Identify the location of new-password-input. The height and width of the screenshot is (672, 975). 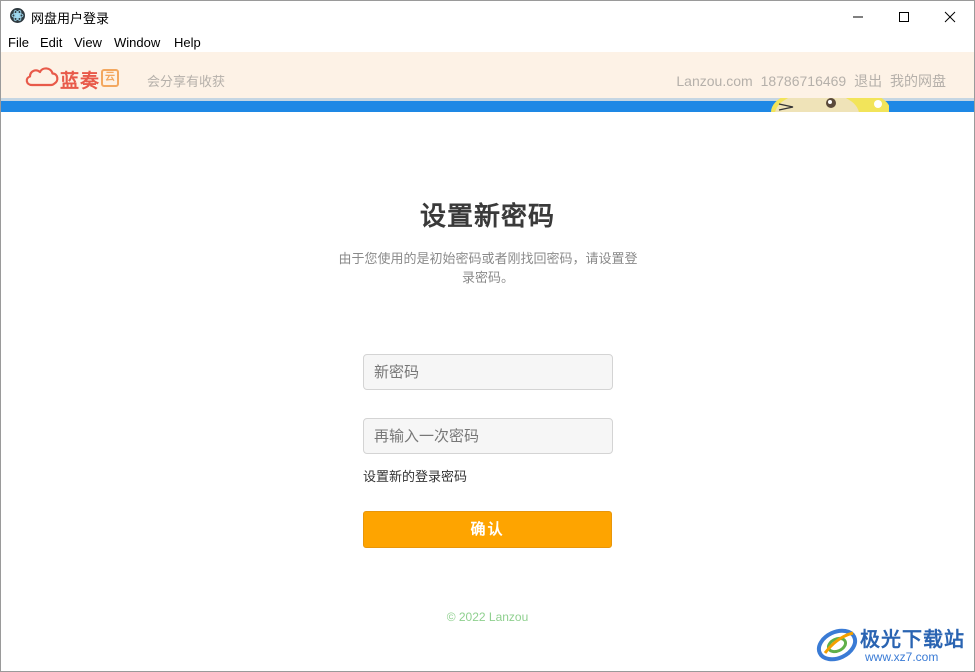
(488, 372).